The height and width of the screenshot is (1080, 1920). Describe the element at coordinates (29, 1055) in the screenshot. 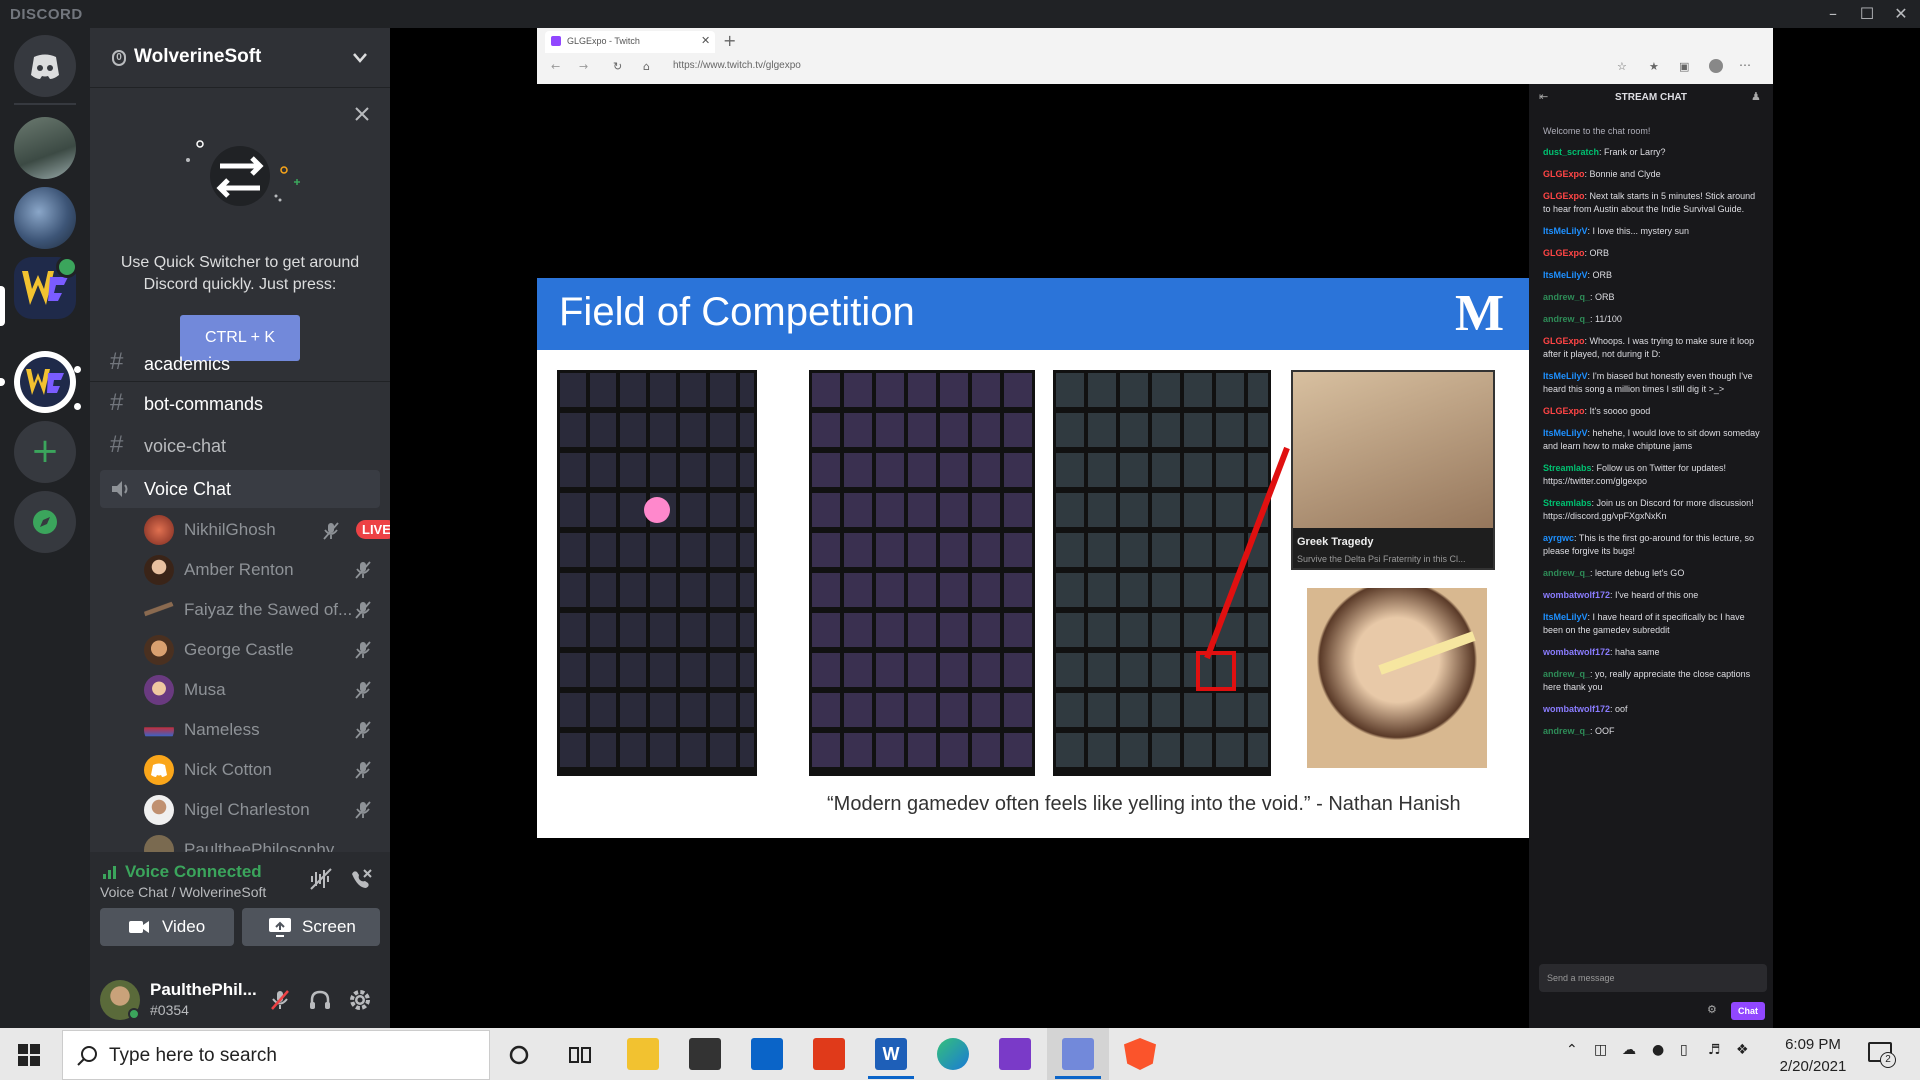

I see `windows-start-icon` at that location.